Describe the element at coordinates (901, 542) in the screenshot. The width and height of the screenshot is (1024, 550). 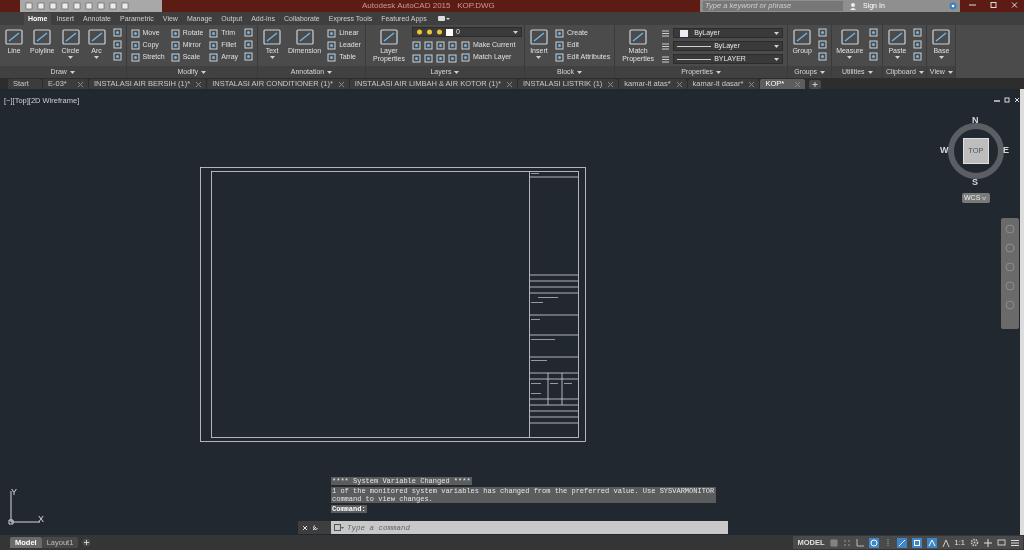
I see `lineweight-icon` at that location.